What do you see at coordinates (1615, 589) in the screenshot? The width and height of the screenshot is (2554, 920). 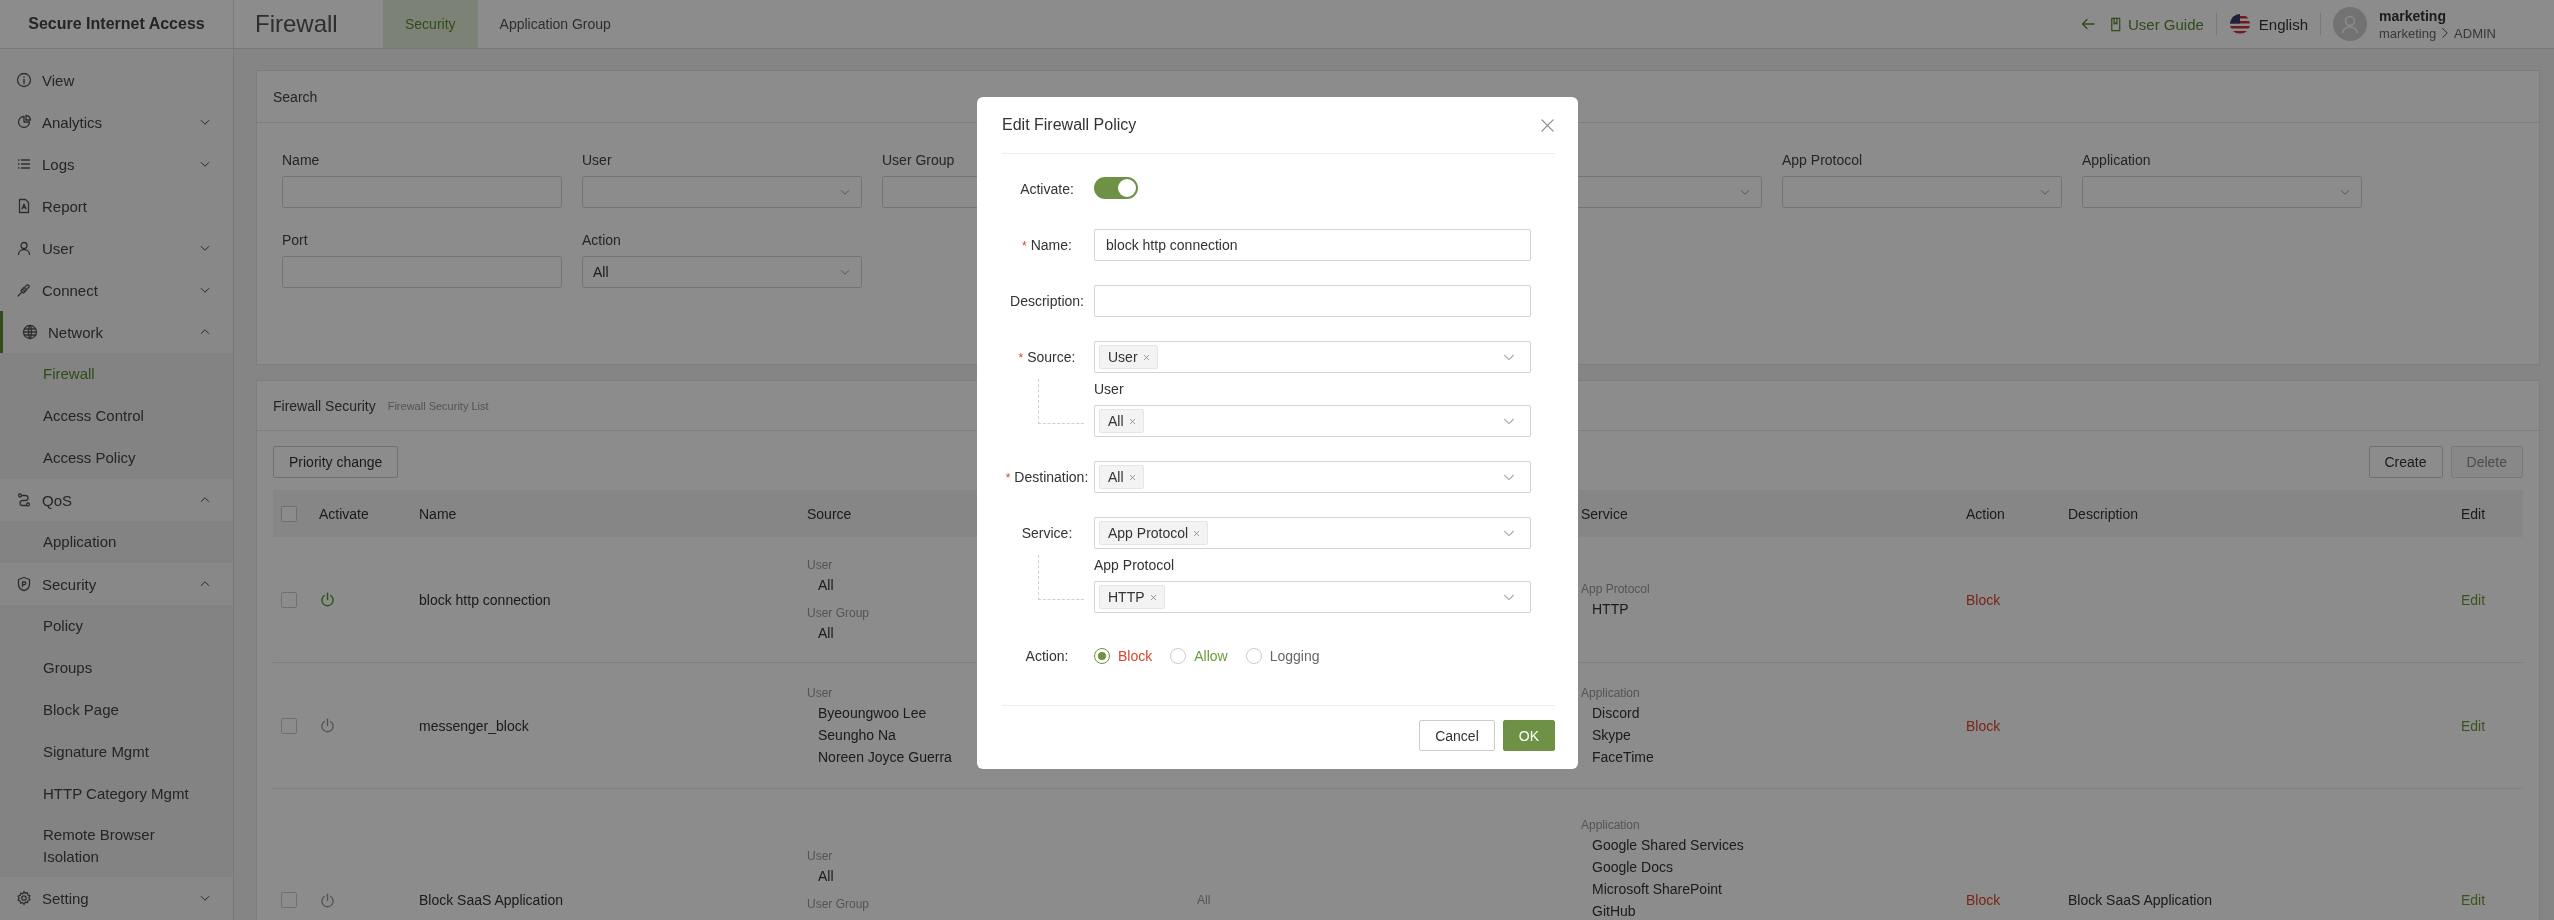 I see `group-label: App Protocol` at bounding box center [1615, 589].